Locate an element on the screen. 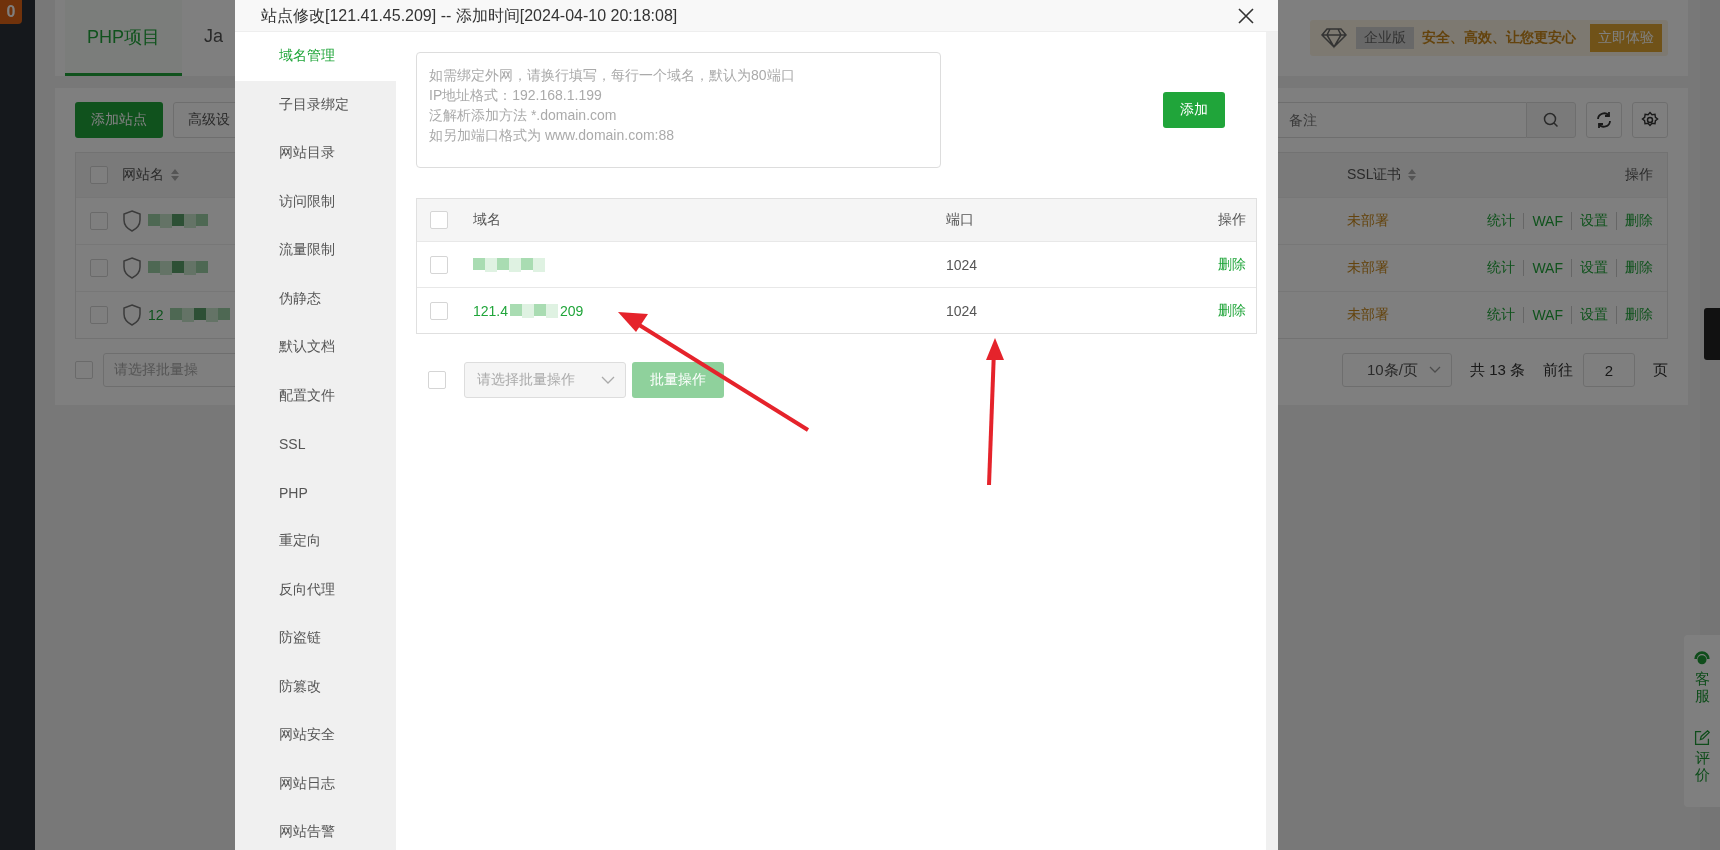 The height and width of the screenshot is (850, 1720). menu-item: PHP is located at coordinates (315, 492).